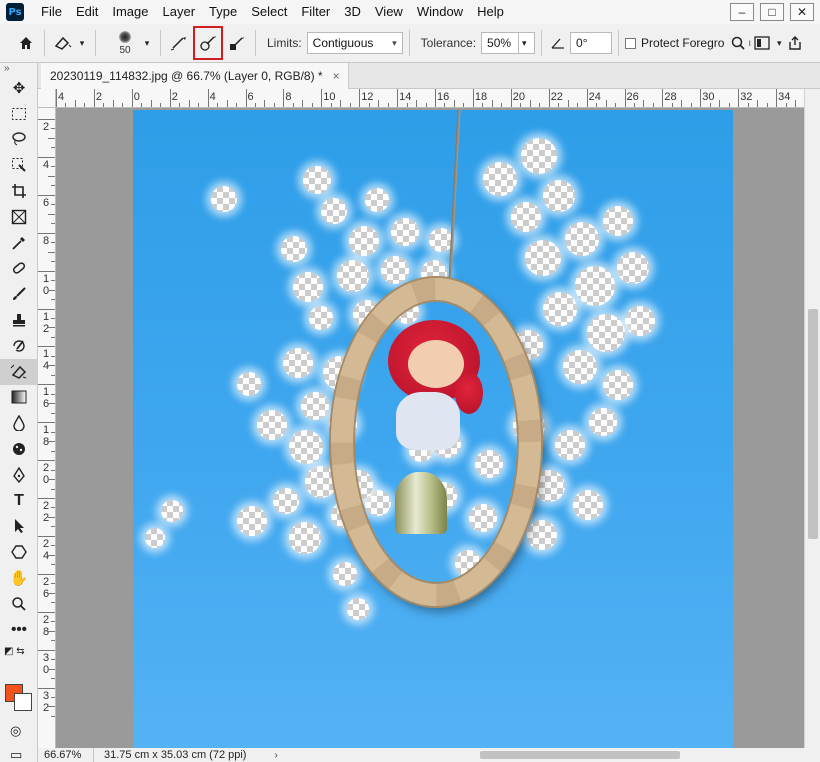  What do you see at coordinates (500, 43) in the screenshot?
I see `tolerance-input: 50%` at bounding box center [500, 43].